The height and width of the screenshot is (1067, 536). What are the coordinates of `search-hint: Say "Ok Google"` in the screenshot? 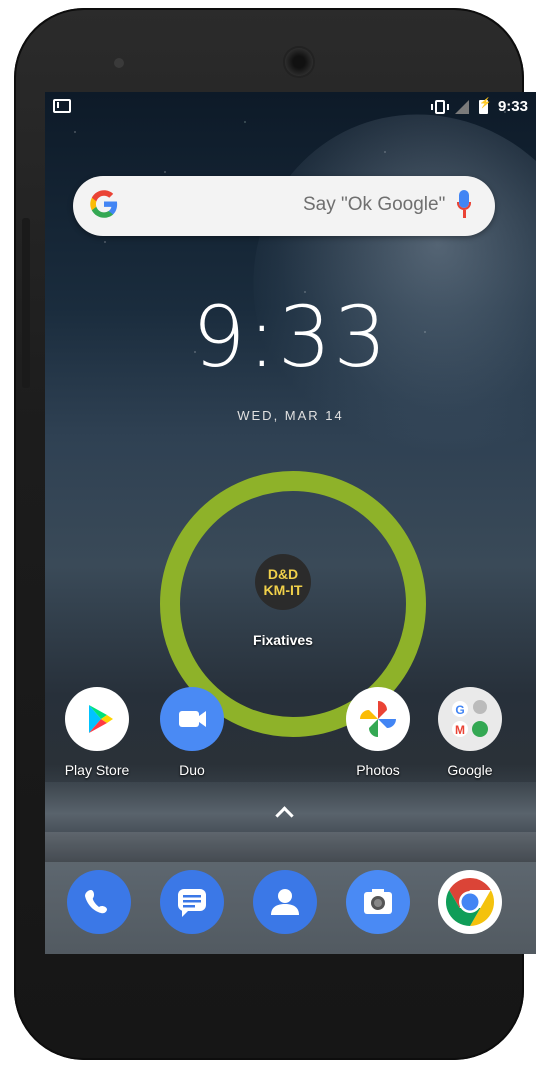 It's located at (374, 204).